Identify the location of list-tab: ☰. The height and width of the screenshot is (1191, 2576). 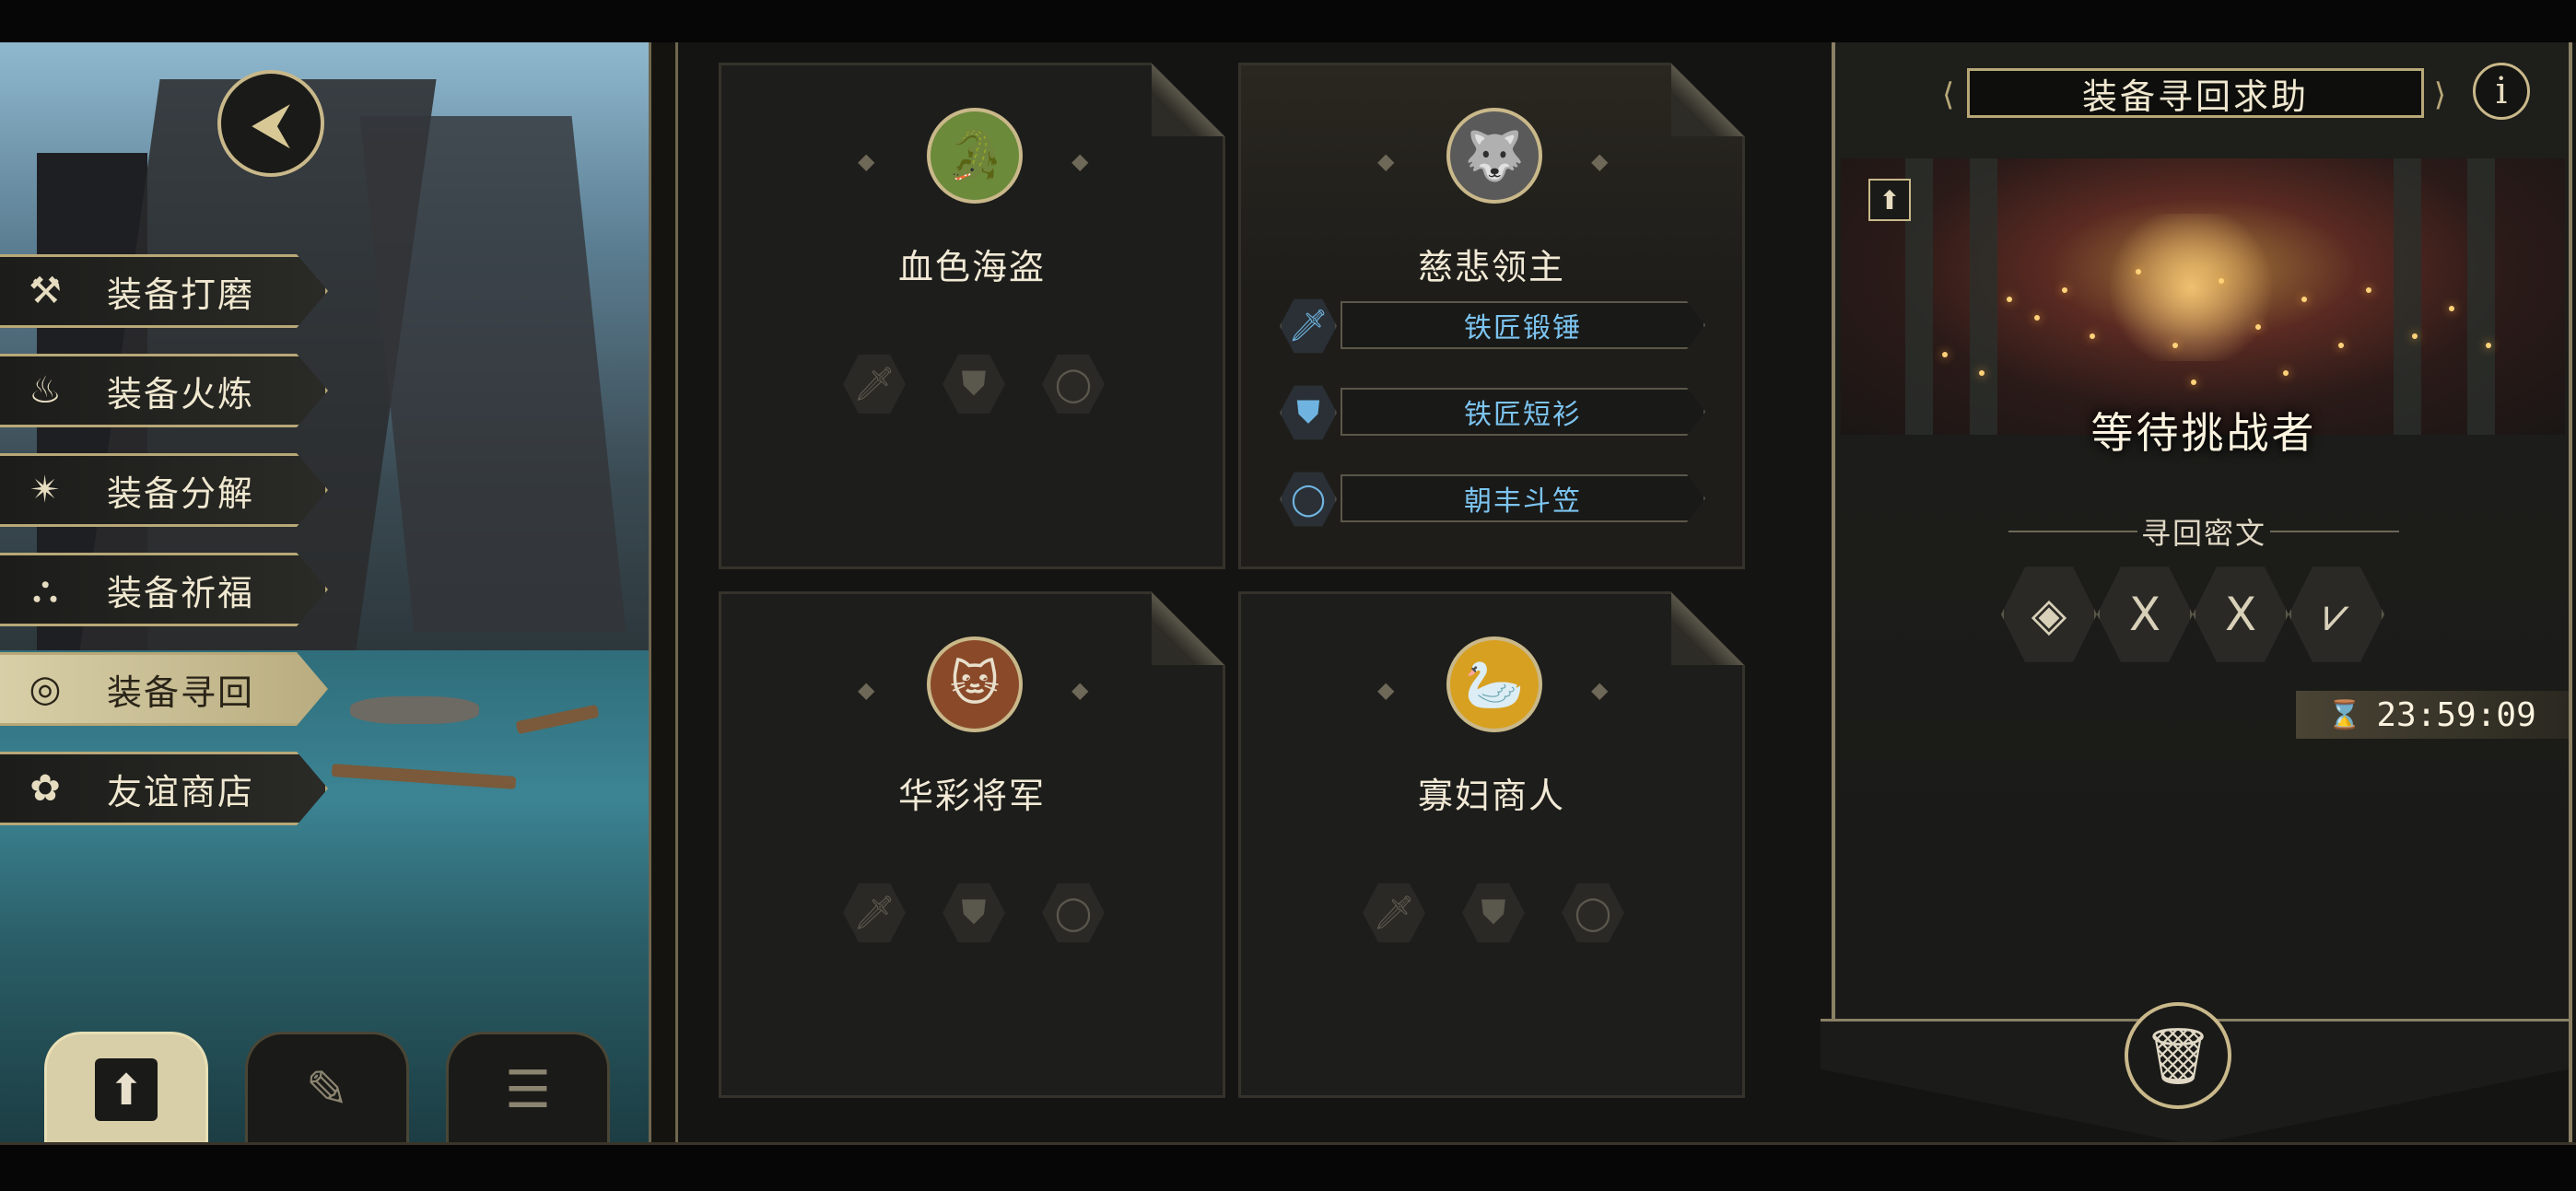
(528, 1088).